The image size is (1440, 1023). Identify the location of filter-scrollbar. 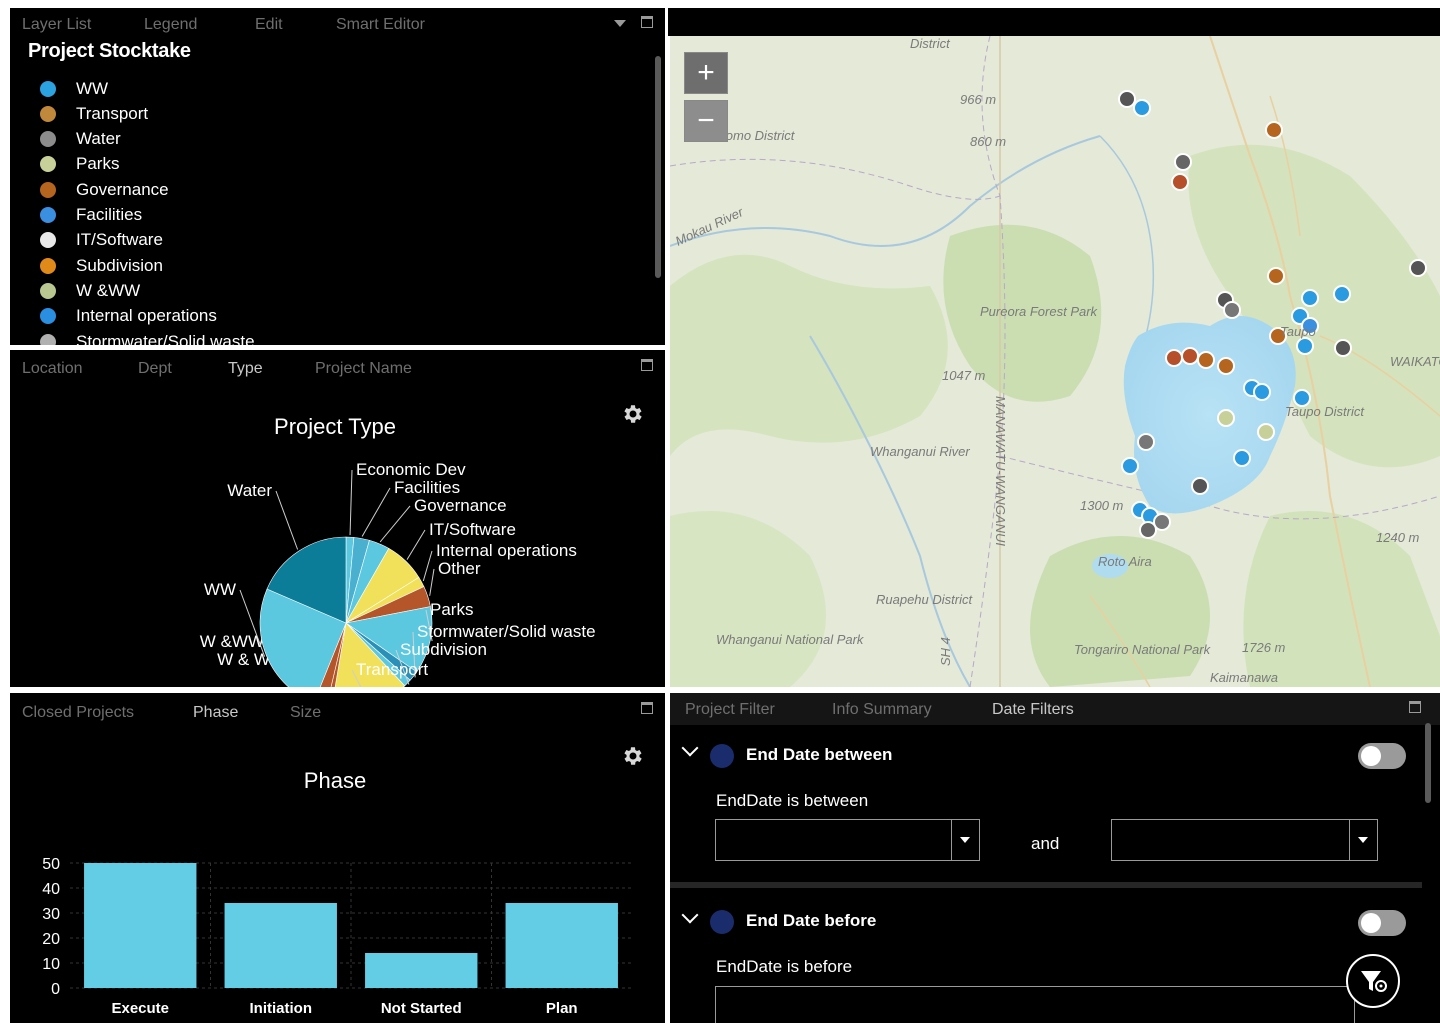
(1428, 763).